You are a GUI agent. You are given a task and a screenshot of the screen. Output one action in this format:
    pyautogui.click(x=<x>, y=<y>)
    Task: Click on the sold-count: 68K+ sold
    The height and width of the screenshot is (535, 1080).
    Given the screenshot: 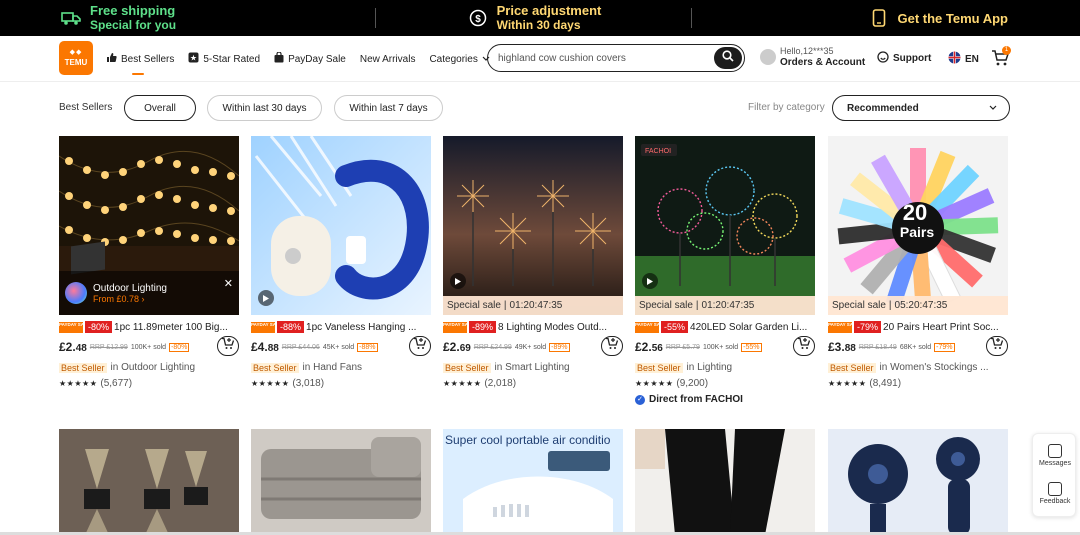 What is the action you would take?
    pyautogui.click(x=915, y=347)
    